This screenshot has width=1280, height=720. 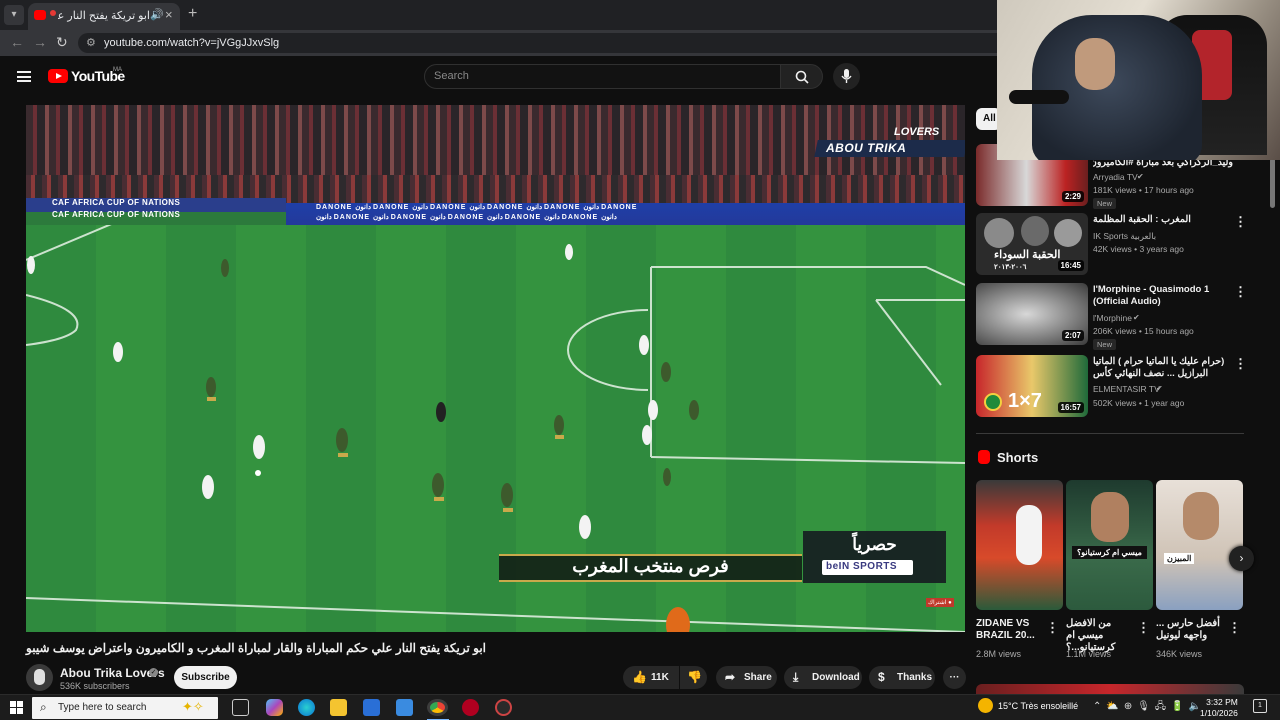 What do you see at coordinates (1110, 689) in the screenshot?
I see `next-recommendation-thumbnail` at bounding box center [1110, 689].